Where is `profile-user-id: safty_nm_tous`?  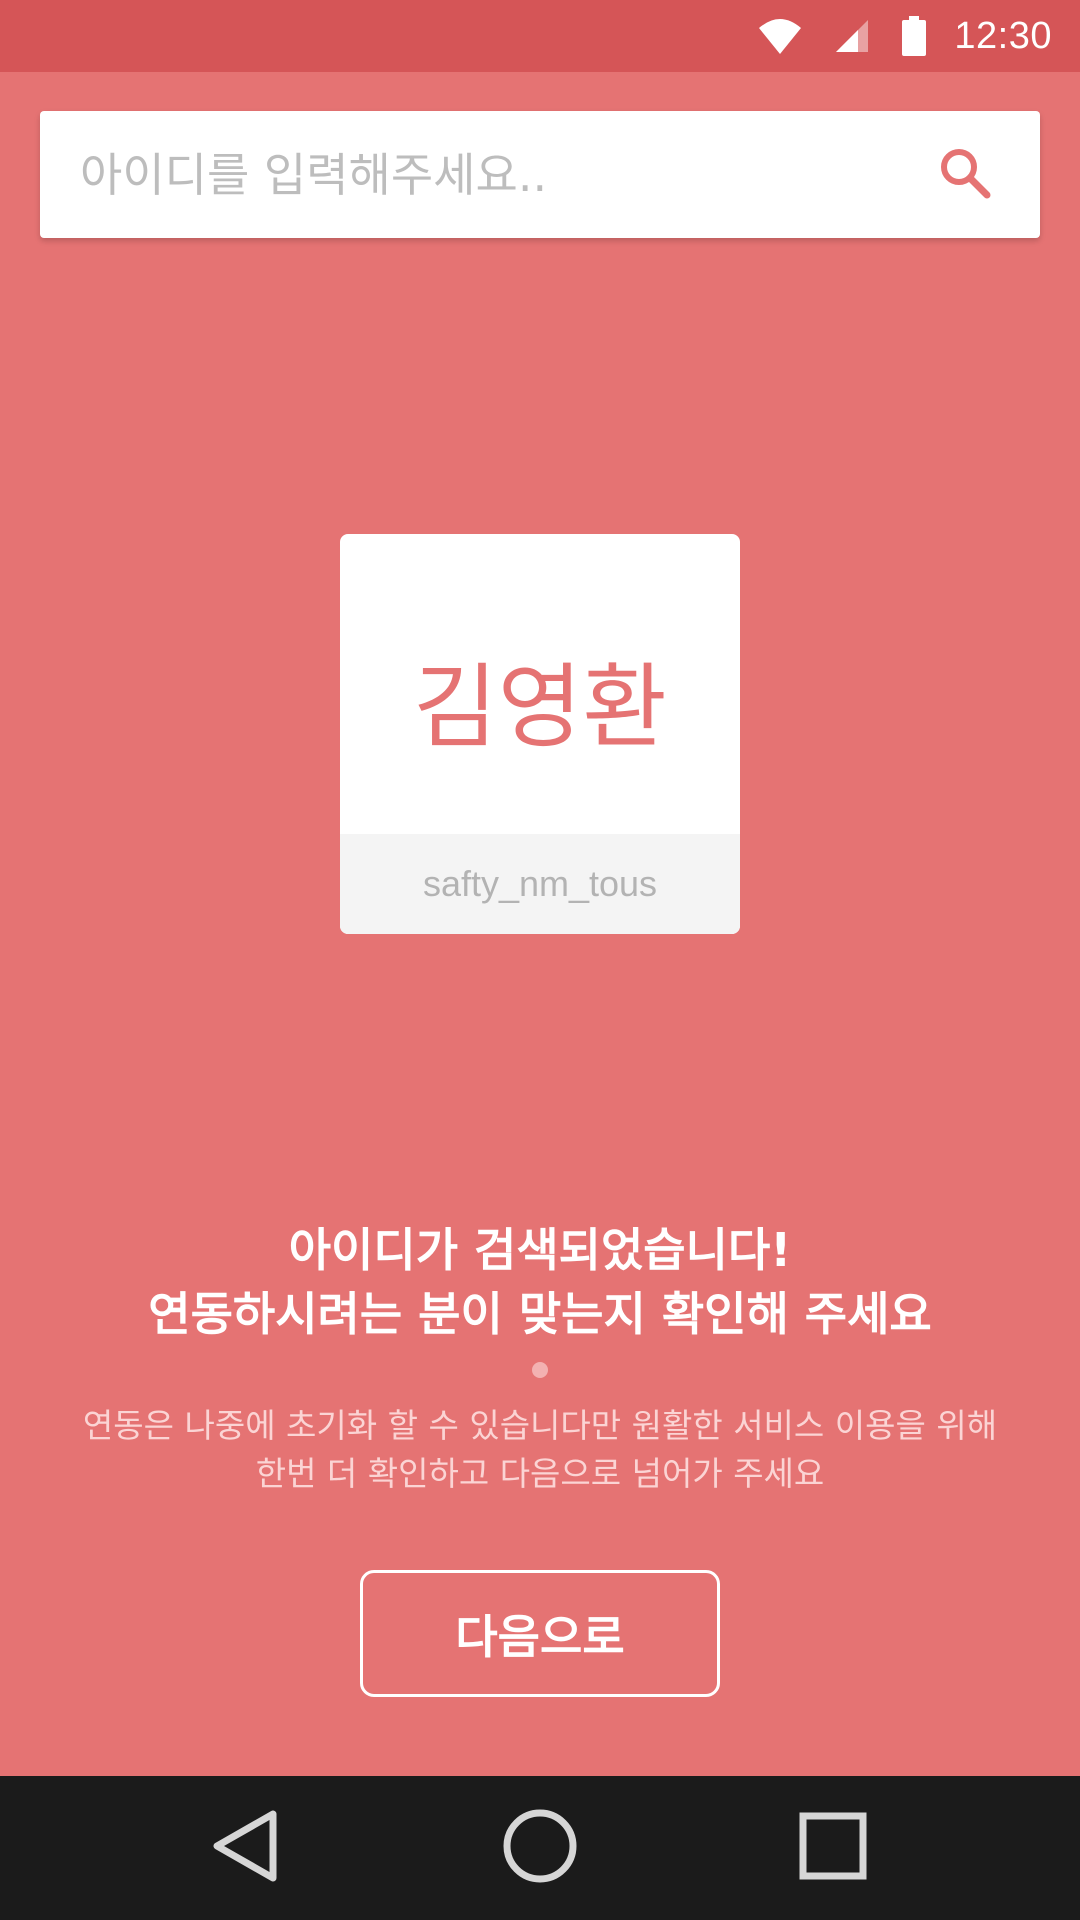
profile-user-id: safty_nm_tous is located at coordinates (540, 883).